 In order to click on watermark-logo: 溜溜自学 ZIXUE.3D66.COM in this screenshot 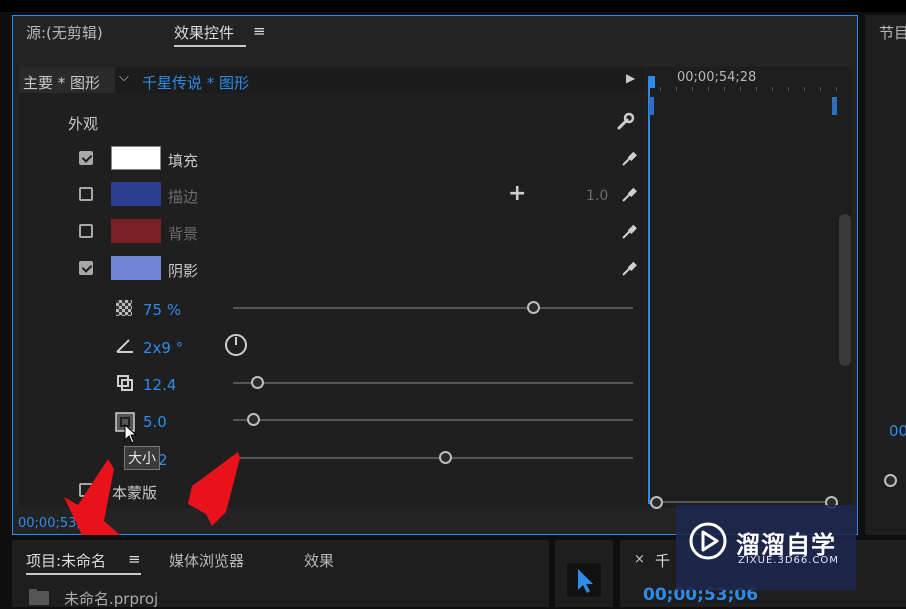, I will do `click(766, 547)`.